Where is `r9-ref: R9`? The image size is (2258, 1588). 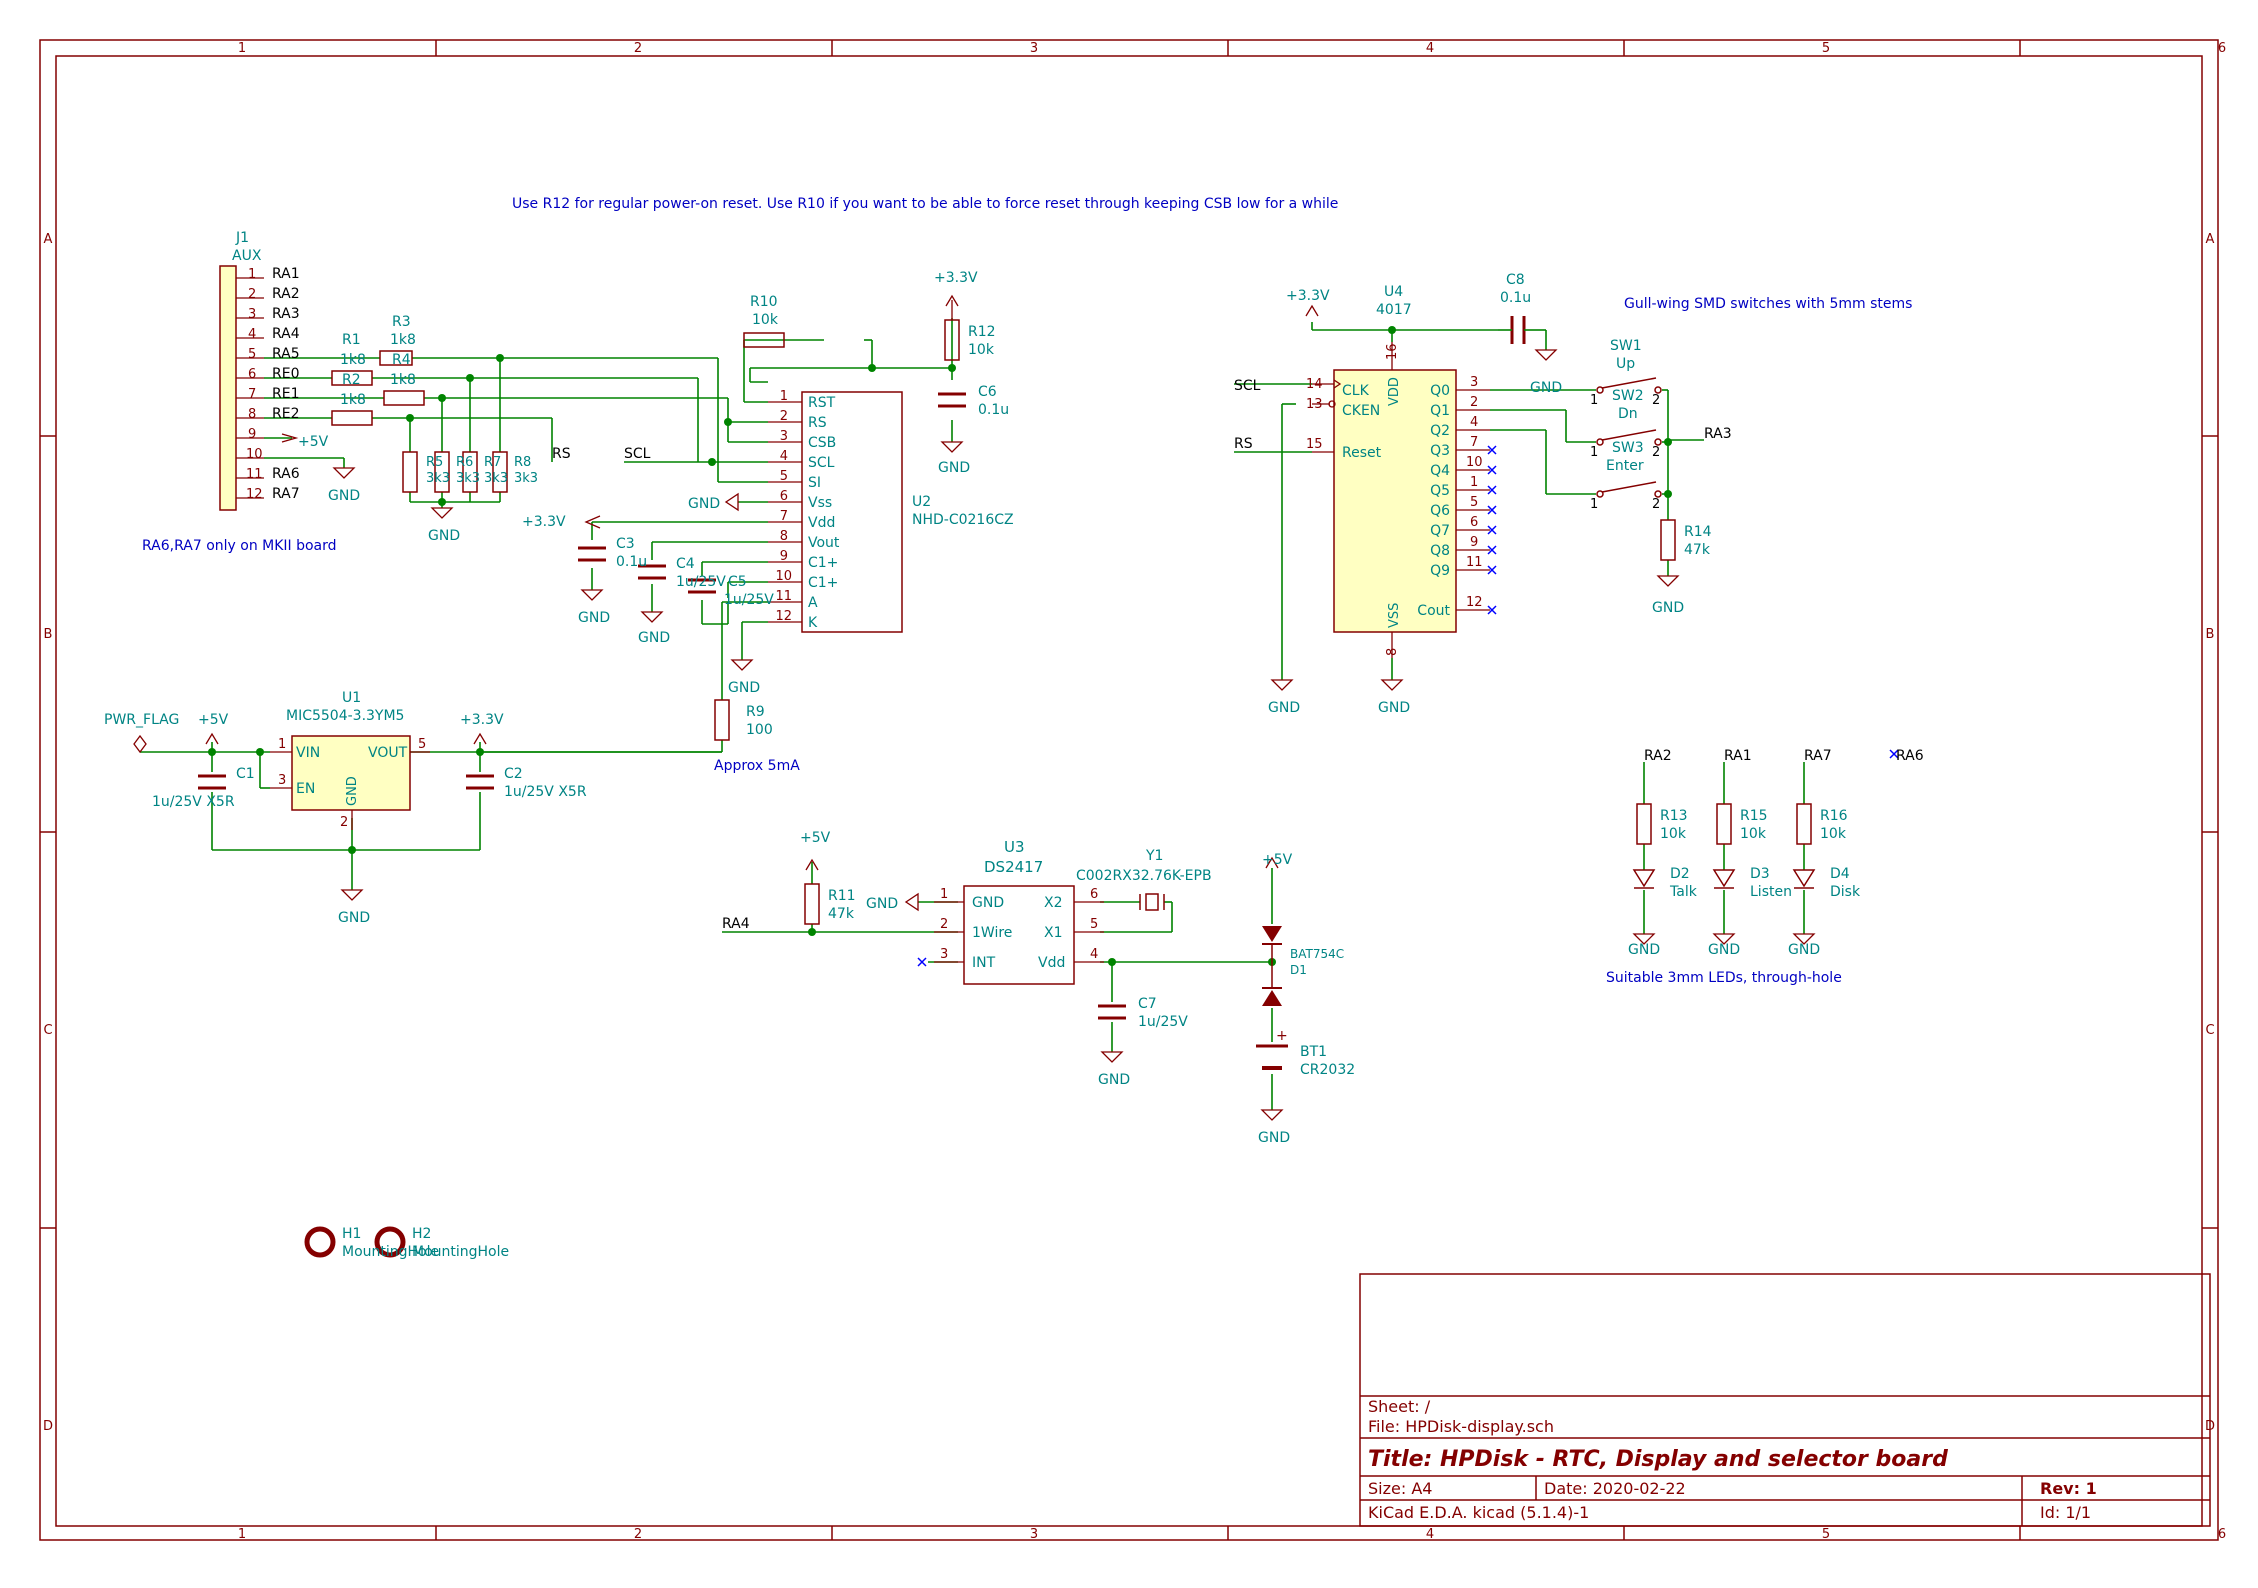
r9-ref: R9 is located at coordinates (755, 712).